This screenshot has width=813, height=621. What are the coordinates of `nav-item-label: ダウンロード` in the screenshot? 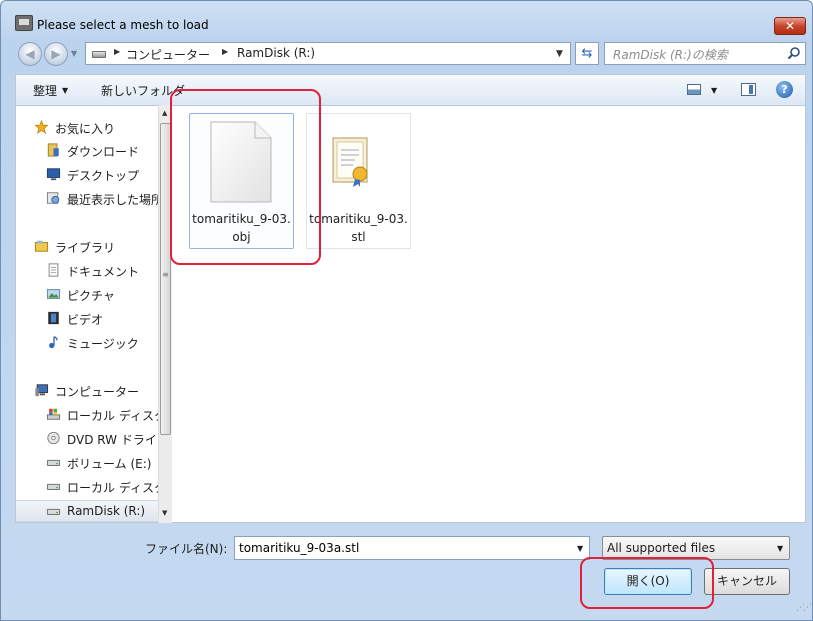 It's located at (103, 152).